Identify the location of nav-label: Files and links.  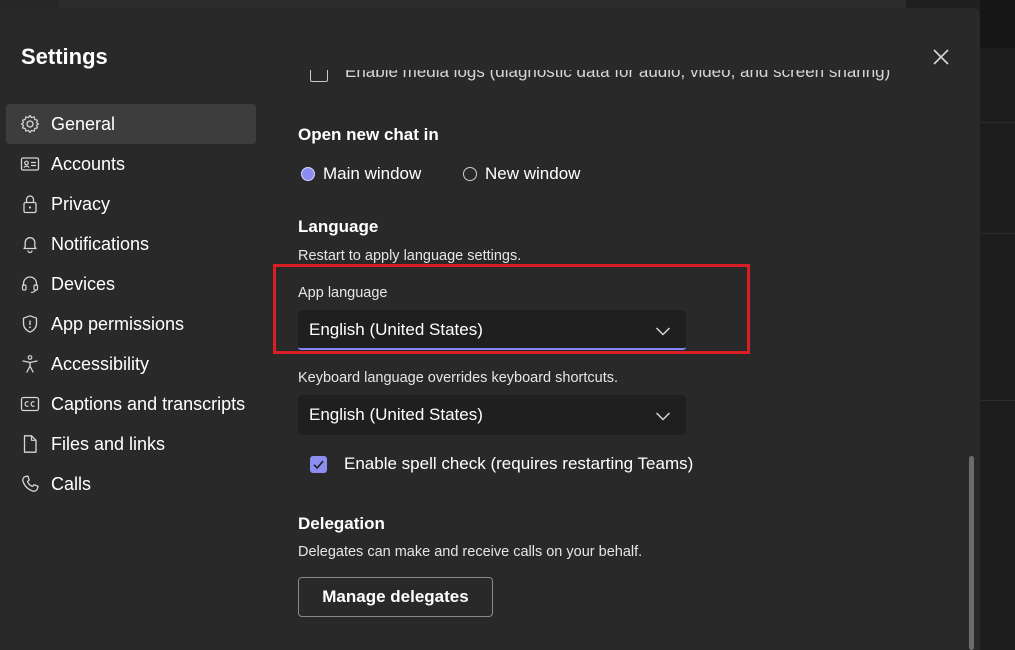
(108, 443).